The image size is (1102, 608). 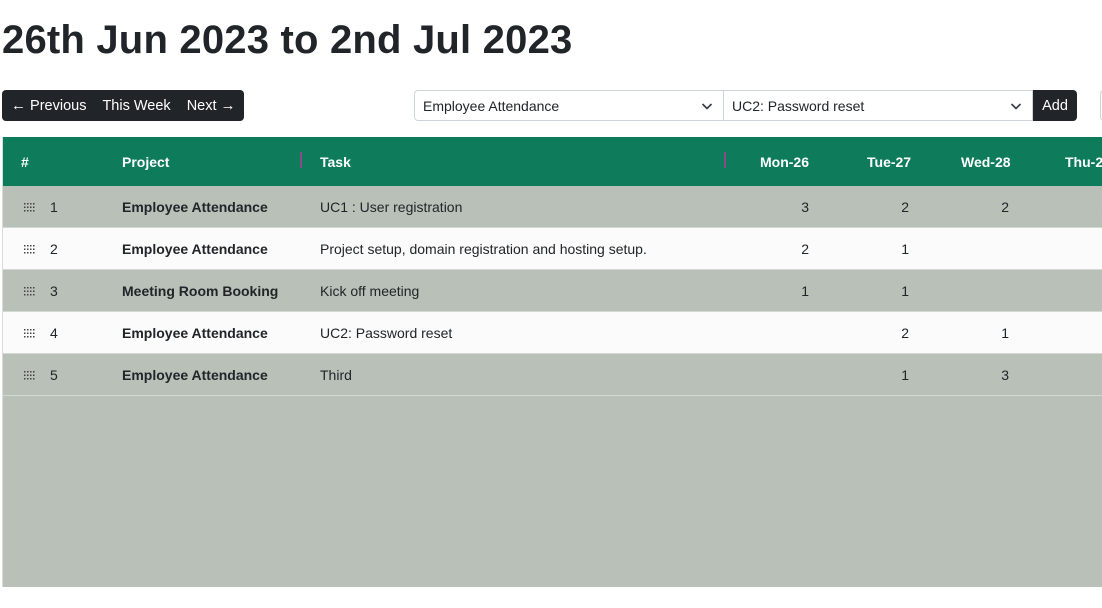 I want to click on column-header-mon: Mon-26, so click(x=784, y=161).